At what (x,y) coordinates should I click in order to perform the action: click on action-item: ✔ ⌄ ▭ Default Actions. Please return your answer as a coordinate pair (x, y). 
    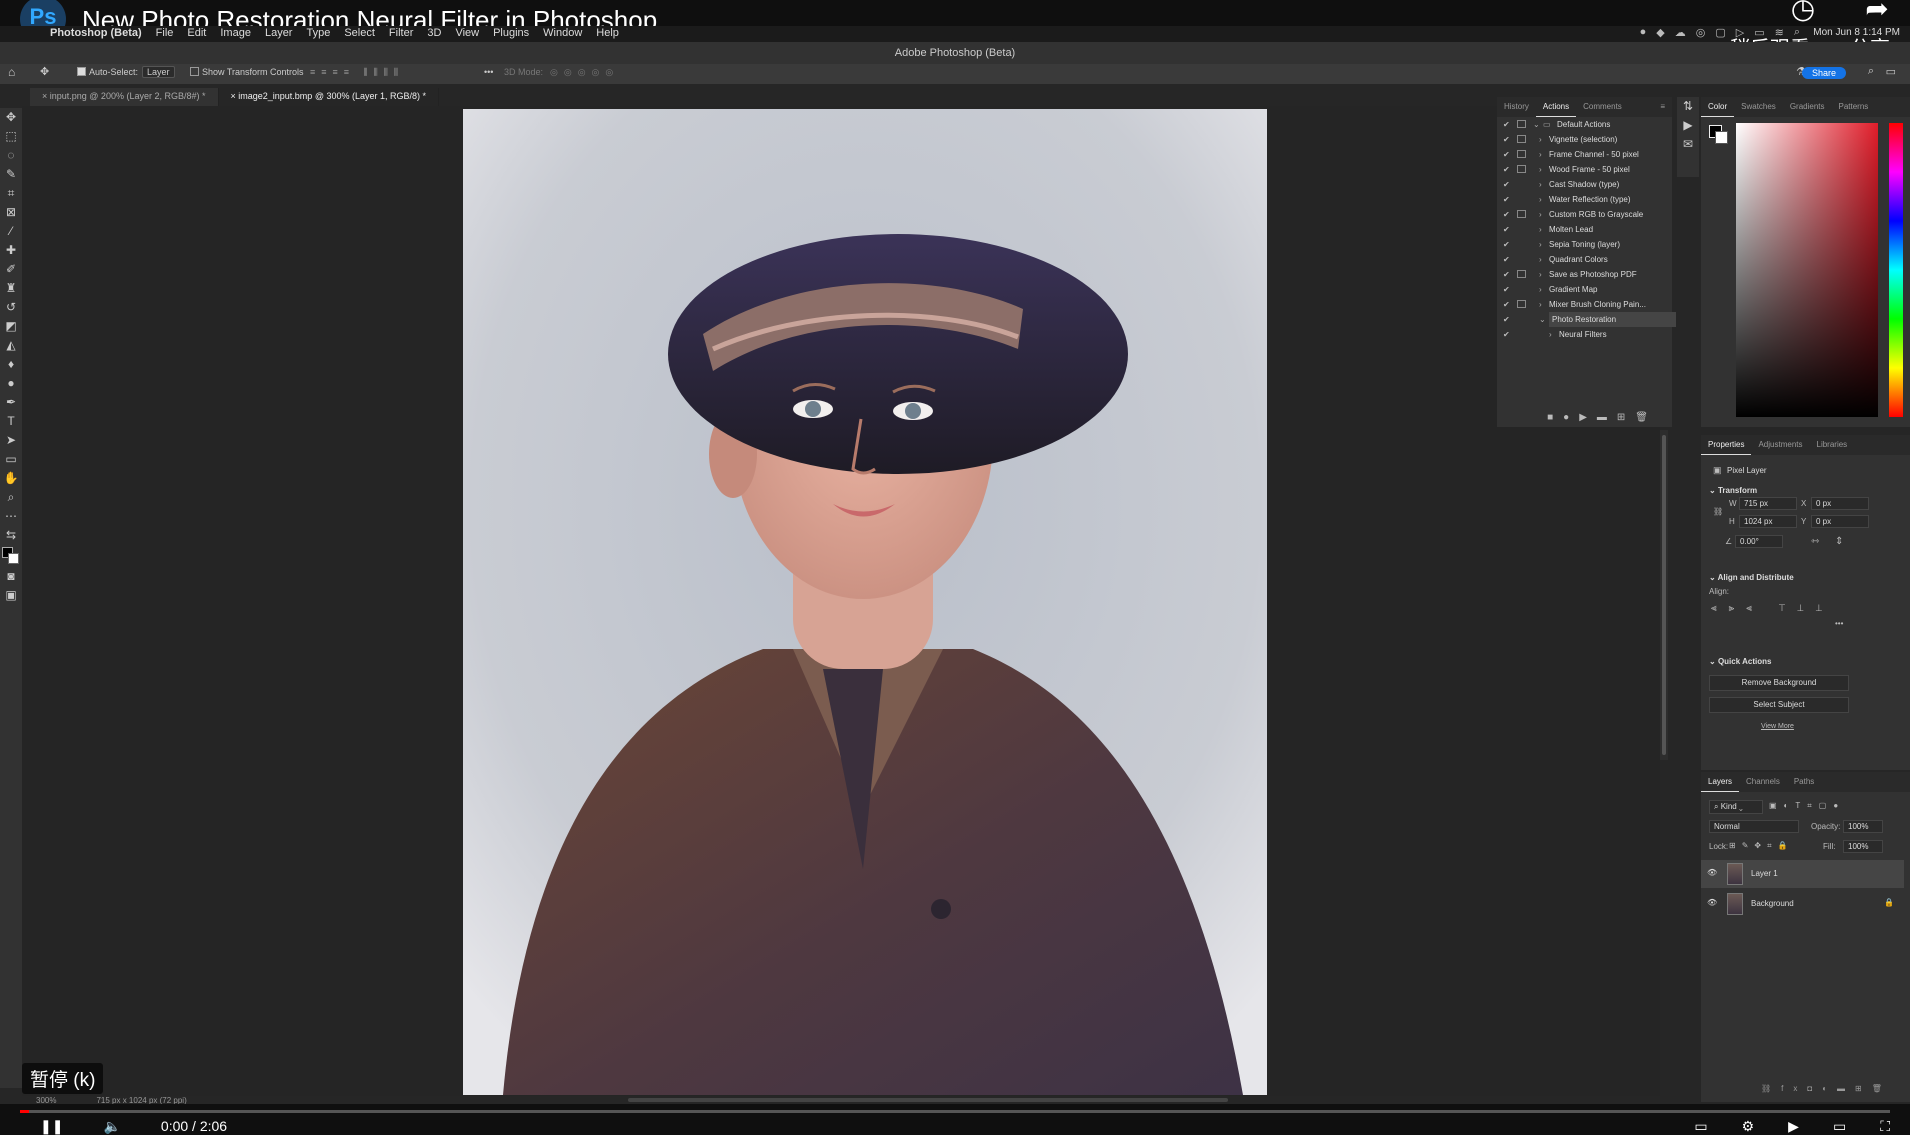
    Looking at the image, I should click on (1584, 124).